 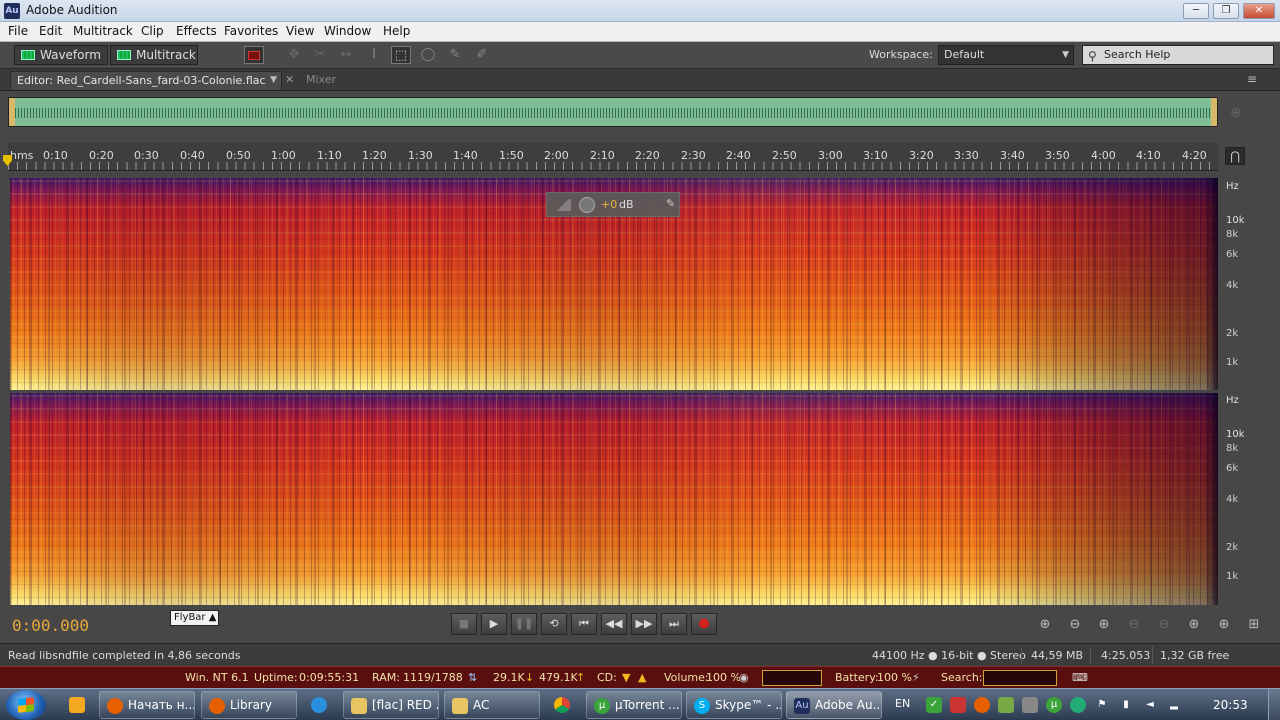 I want to click on flybar-button: FlyBar ▲, so click(x=194, y=618).